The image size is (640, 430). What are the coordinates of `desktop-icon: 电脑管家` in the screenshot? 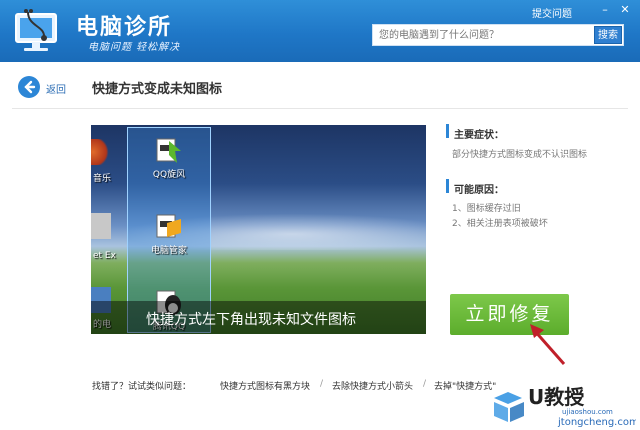 It's located at (169, 234).